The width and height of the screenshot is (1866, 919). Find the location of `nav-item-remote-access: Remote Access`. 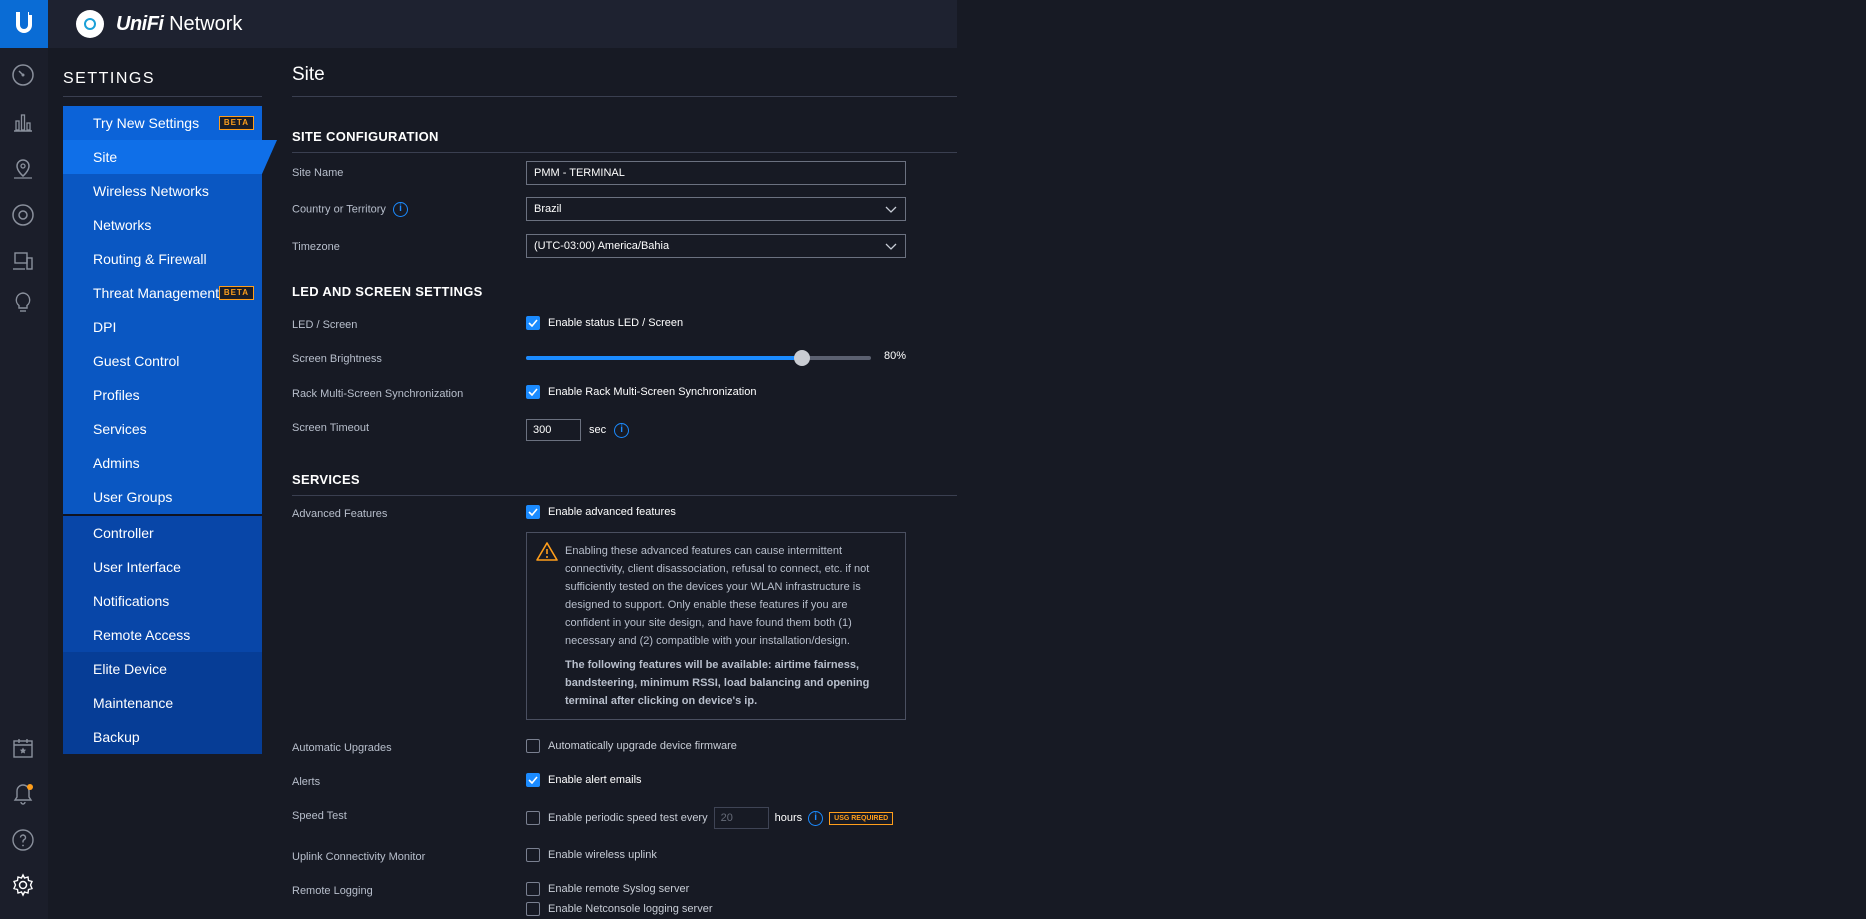

nav-item-remote-access: Remote Access is located at coordinates (162, 635).